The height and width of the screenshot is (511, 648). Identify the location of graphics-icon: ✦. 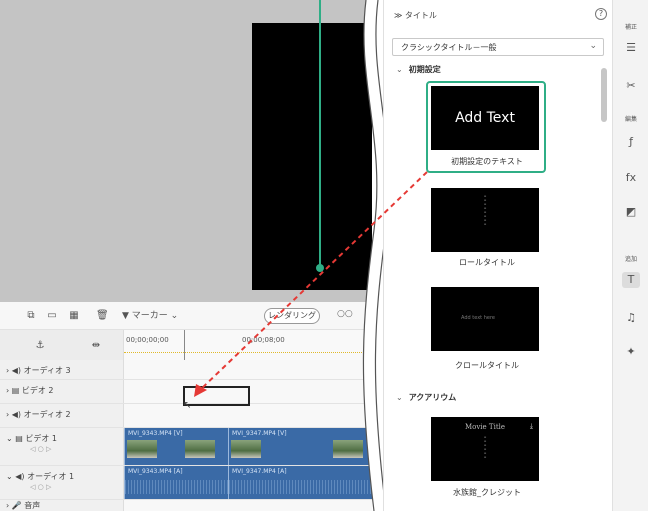
(631, 352).